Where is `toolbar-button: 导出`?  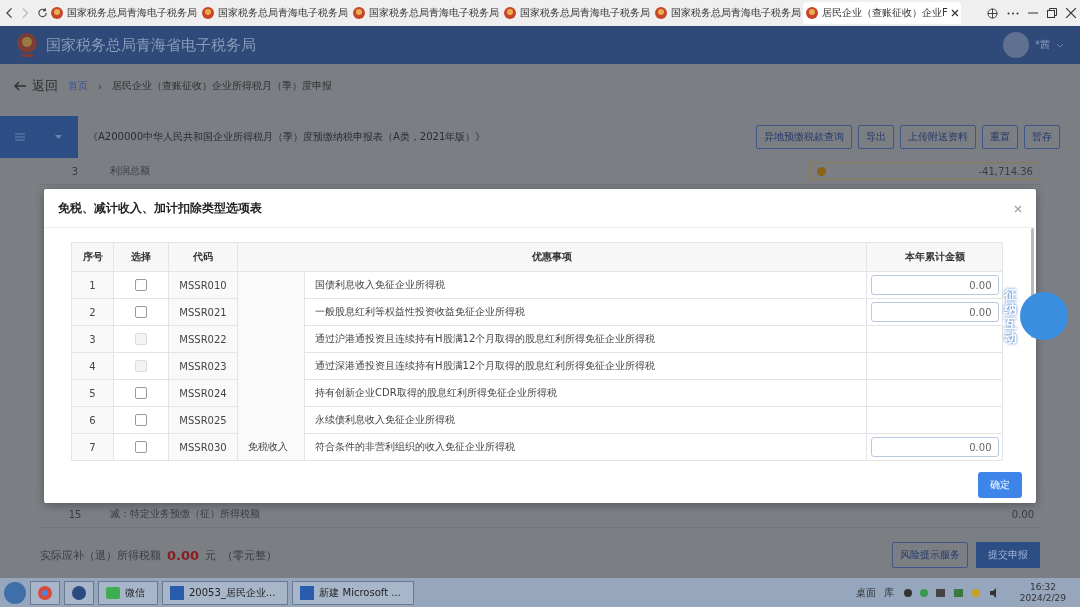
toolbar-button: 导出 is located at coordinates (876, 137).